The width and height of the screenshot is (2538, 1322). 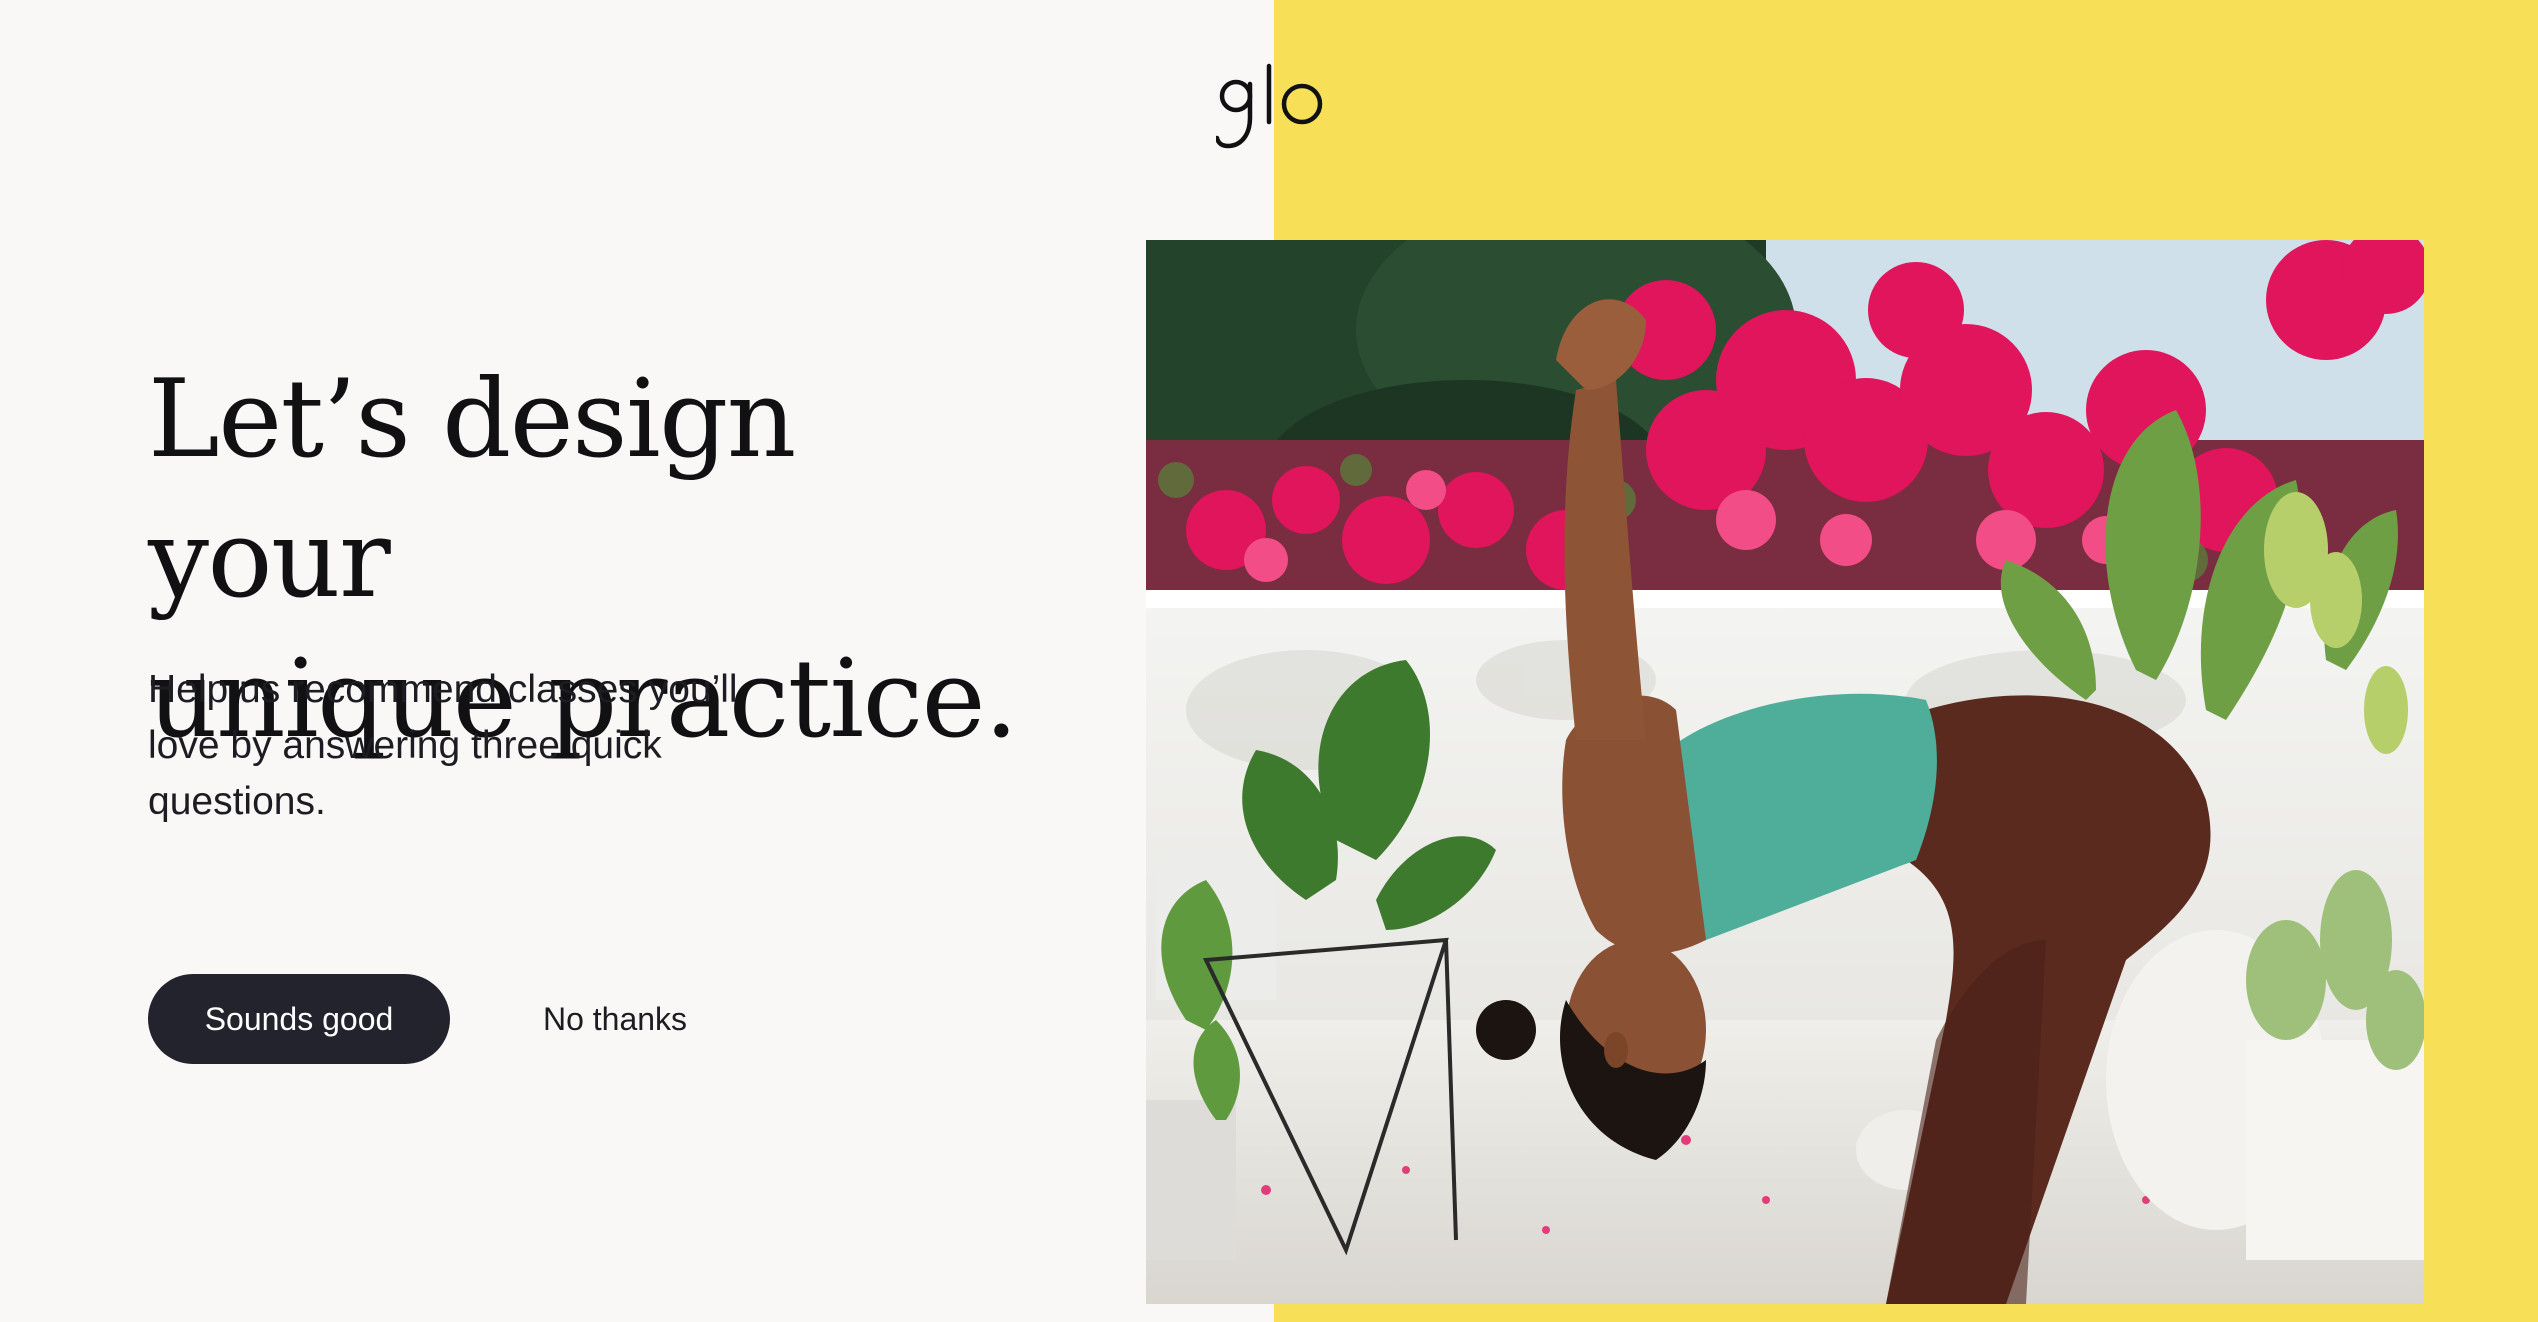 I want to click on glo-logo, so click(x=1269, y=106).